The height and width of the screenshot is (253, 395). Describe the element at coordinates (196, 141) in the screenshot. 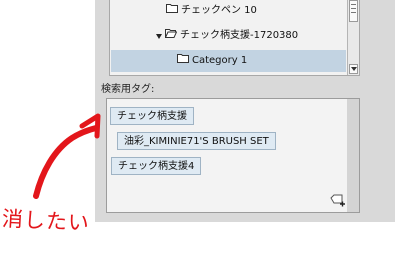

I see `tag-chip: 油彩_KIMINIE71'S BRUSH SET` at that location.